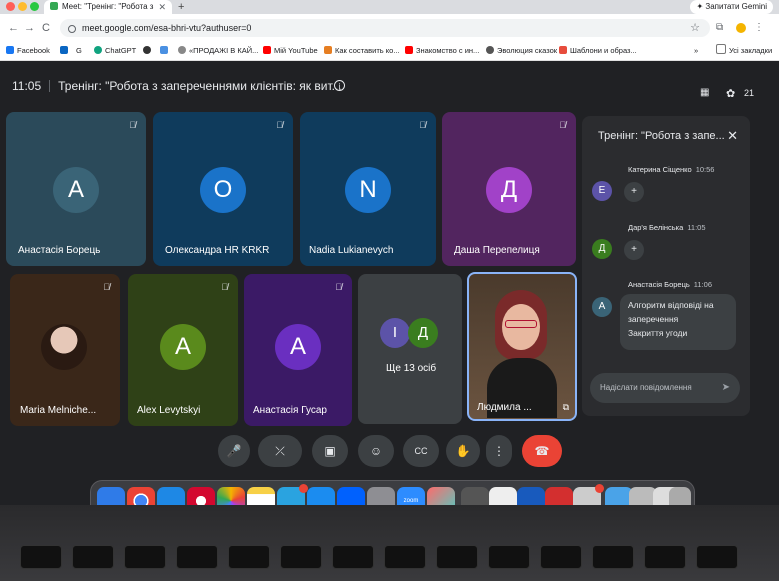  What do you see at coordinates (167, 28) in the screenshot?
I see `url-text: meet.google.com/esa-bhri-vtu?authuser=0` at bounding box center [167, 28].